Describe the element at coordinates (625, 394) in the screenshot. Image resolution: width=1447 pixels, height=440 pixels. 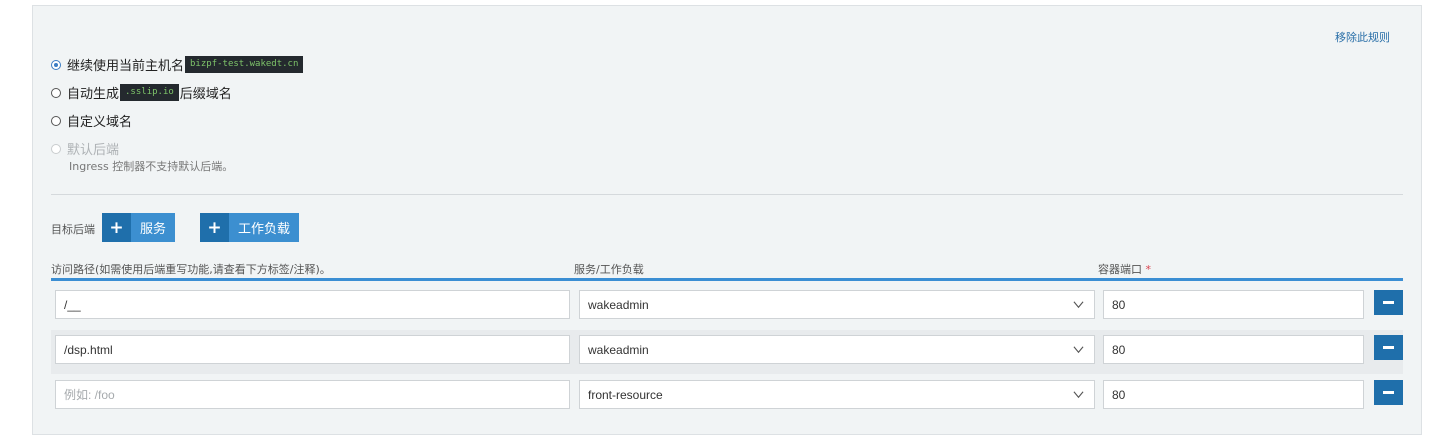
I see `target-select-value: front-resource` at that location.